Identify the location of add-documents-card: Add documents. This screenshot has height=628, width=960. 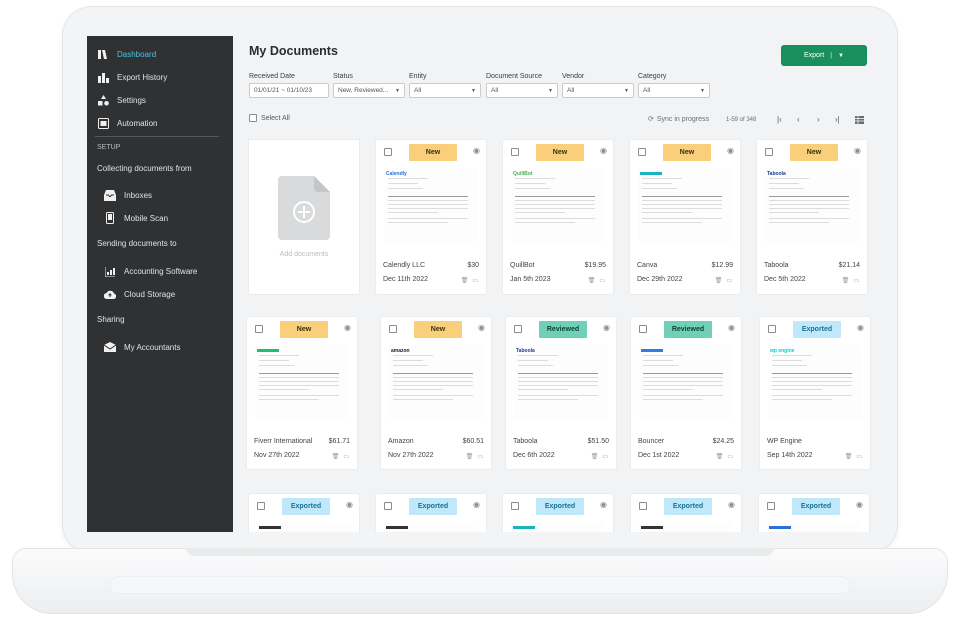
(304, 217).